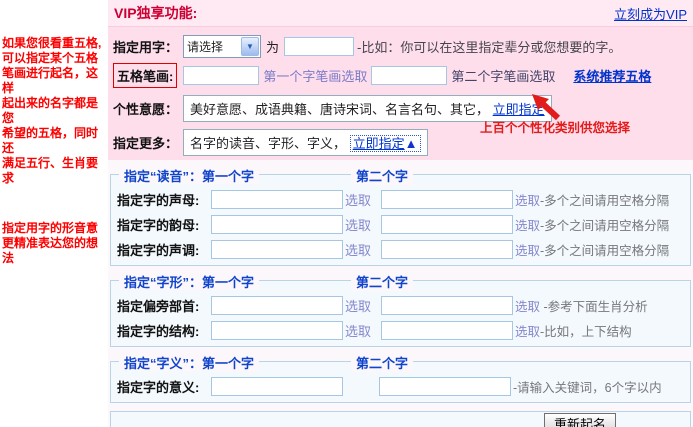 The width and height of the screenshot is (693, 427). I want to click on specify-characters-hint: -比如：你可以在这里指定辈分或您想要的字。, so click(489, 47).